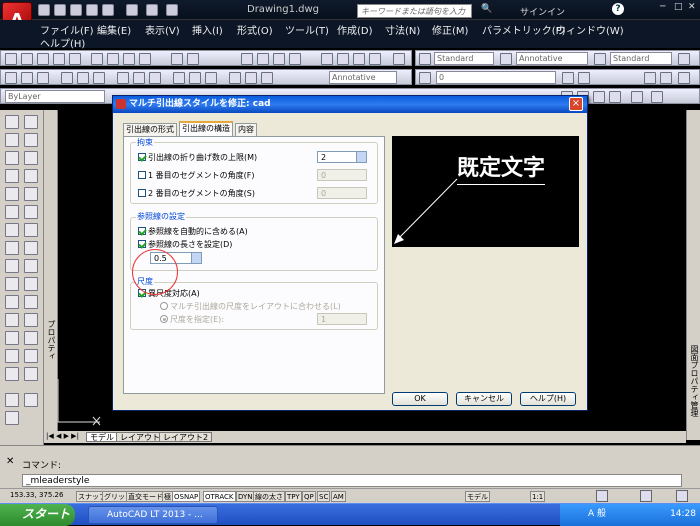 The width and height of the screenshot is (700, 526). I want to click on toggle-sc: SC, so click(324, 496).